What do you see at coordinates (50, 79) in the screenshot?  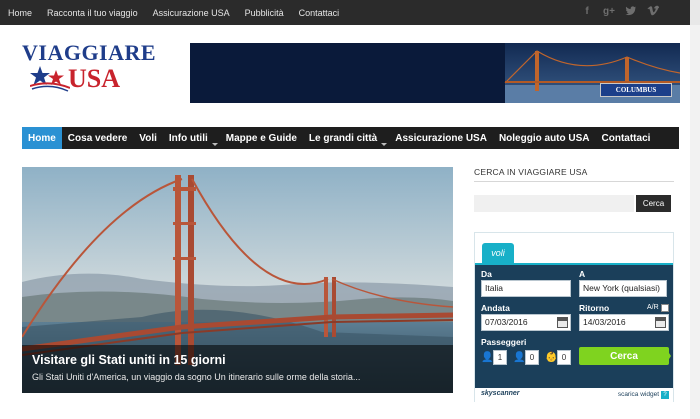 I see `stars-icon` at bounding box center [50, 79].